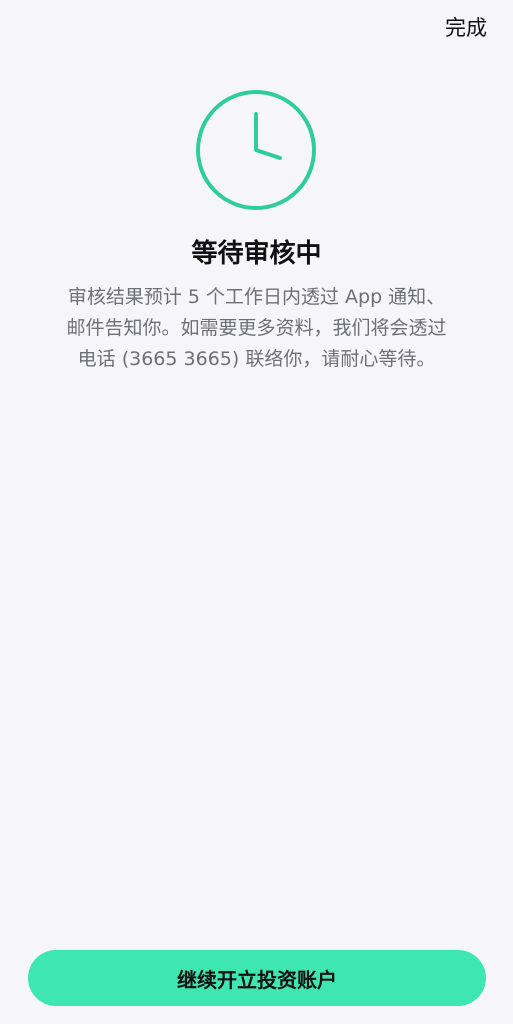 The height and width of the screenshot is (1024, 513). What do you see at coordinates (466, 28) in the screenshot?
I see `done-button: 完成` at bounding box center [466, 28].